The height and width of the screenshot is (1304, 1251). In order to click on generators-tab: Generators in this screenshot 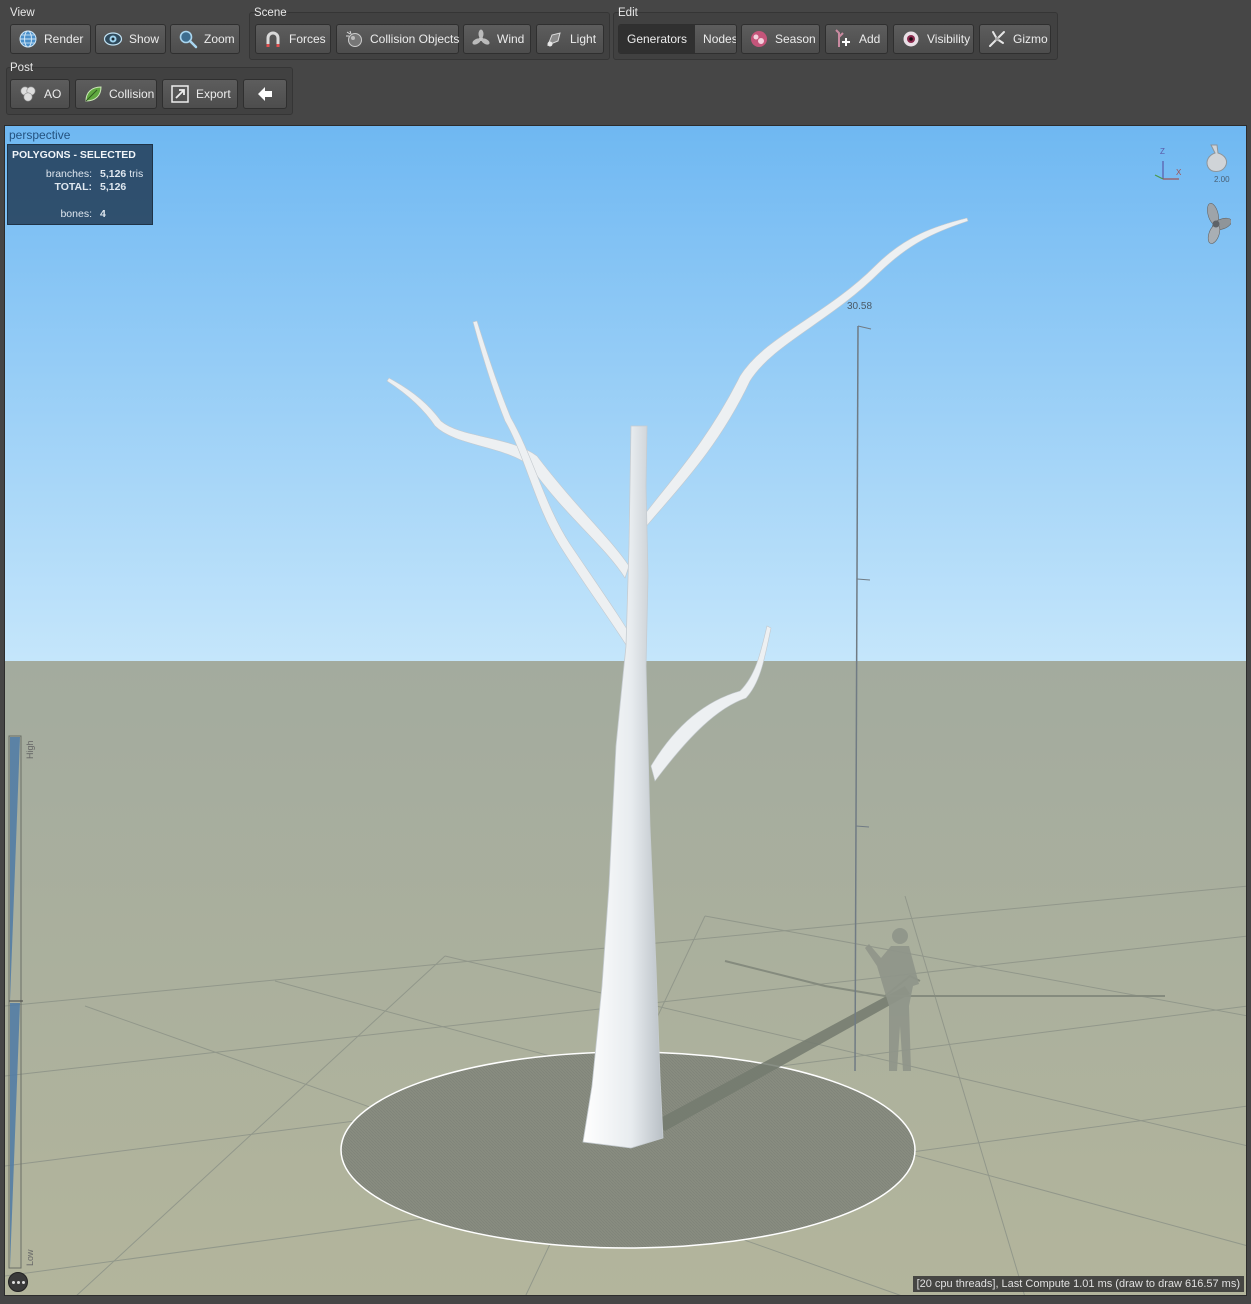, I will do `click(657, 39)`.